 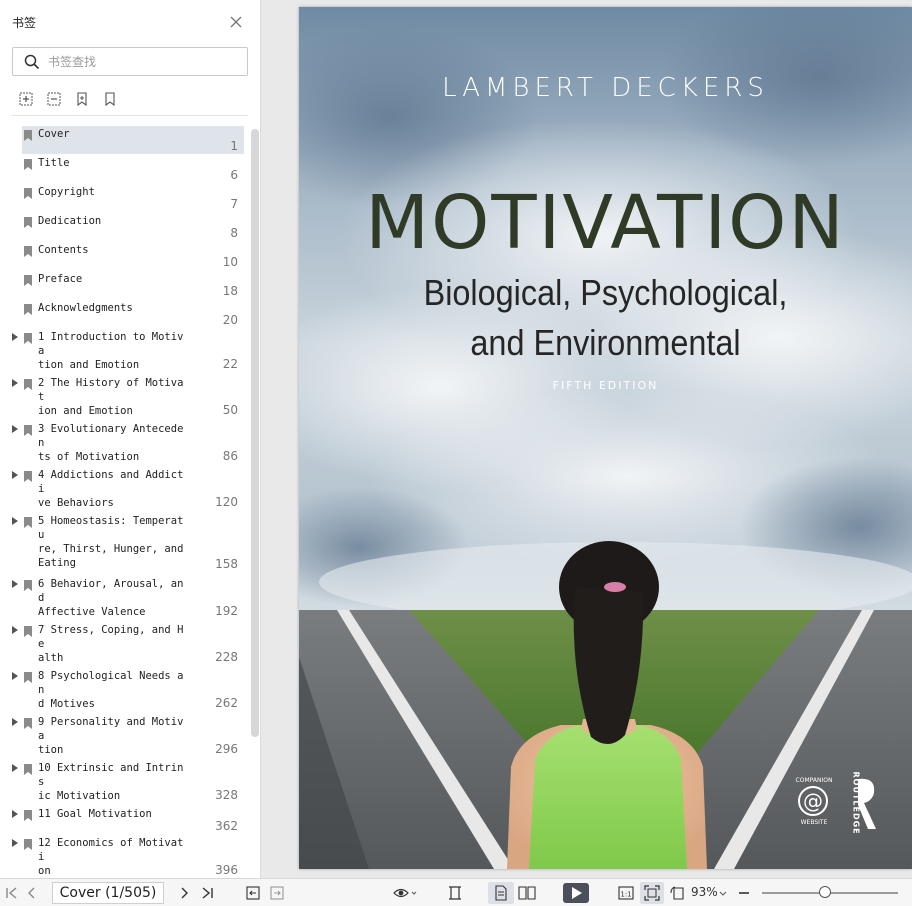 What do you see at coordinates (133, 314) in the screenshot?
I see `bookmark-item: Acknowledgments 20` at bounding box center [133, 314].